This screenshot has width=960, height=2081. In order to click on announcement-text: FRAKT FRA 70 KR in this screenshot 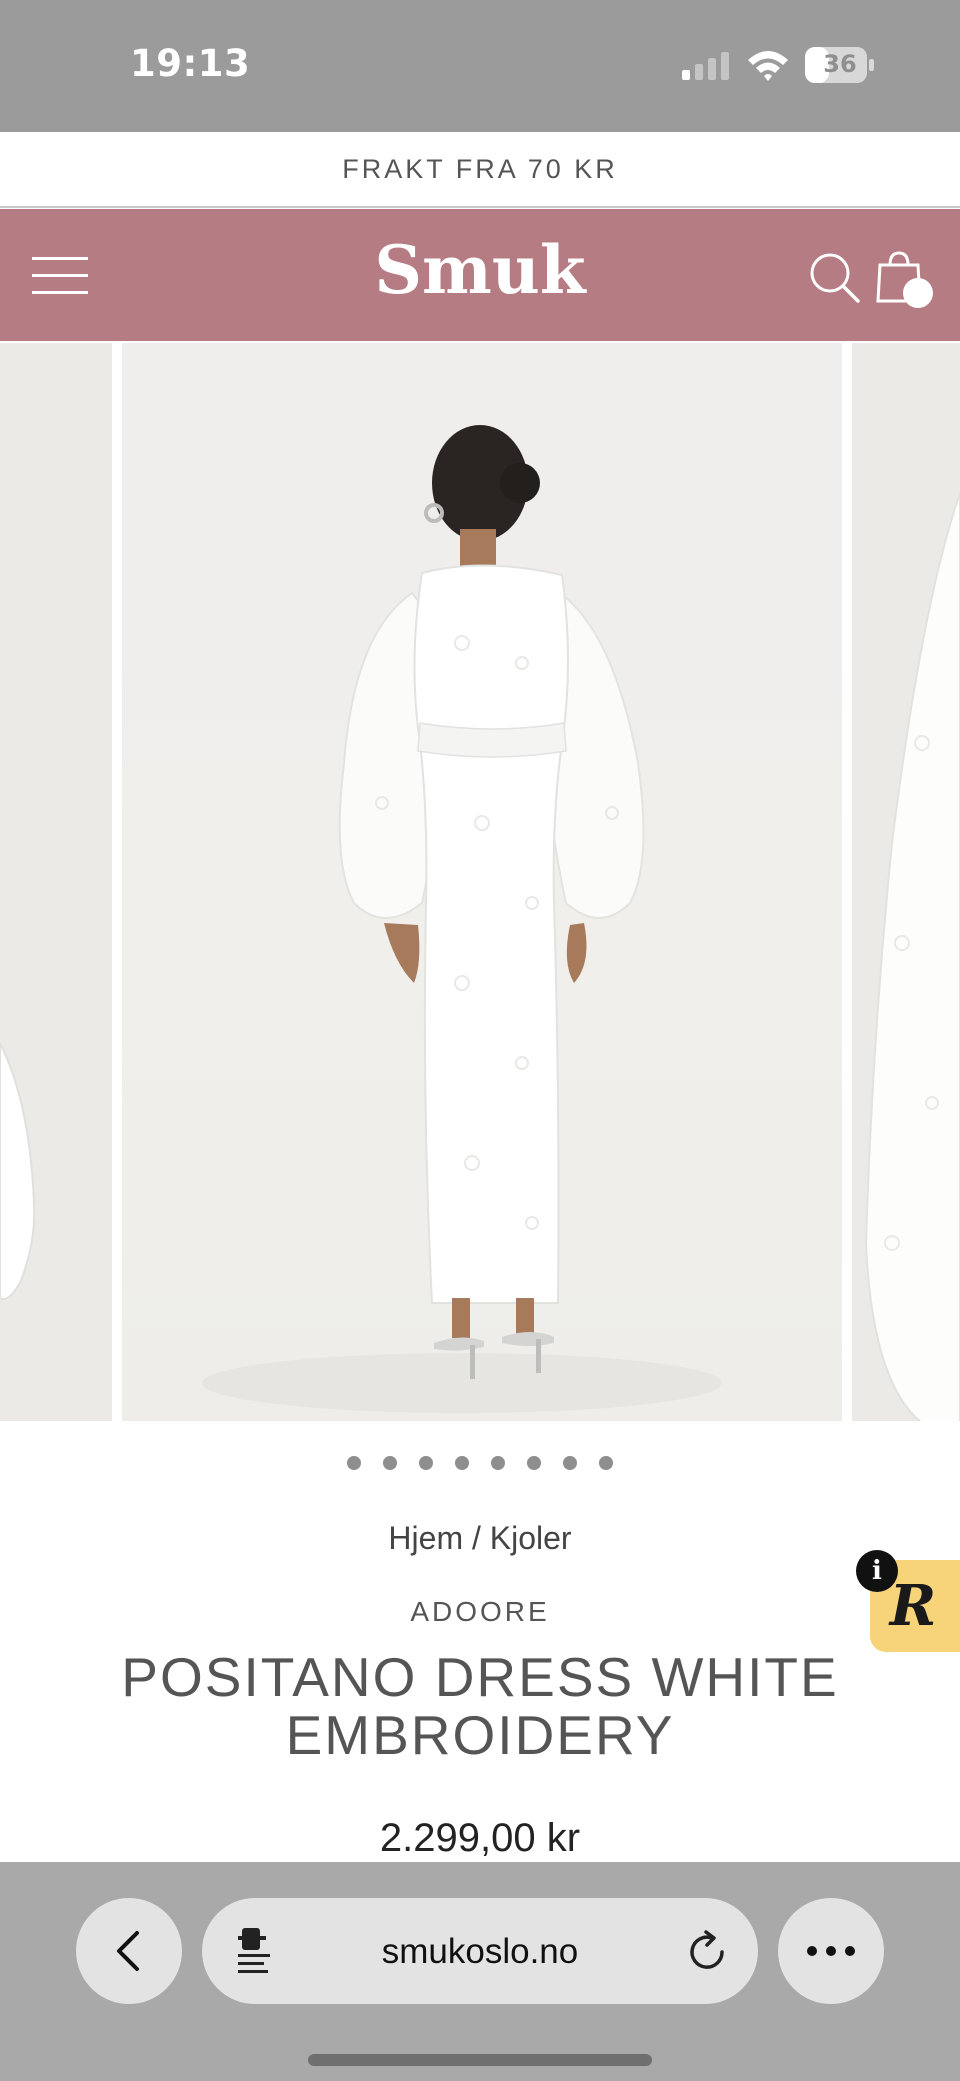, I will do `click(480, 168)`.